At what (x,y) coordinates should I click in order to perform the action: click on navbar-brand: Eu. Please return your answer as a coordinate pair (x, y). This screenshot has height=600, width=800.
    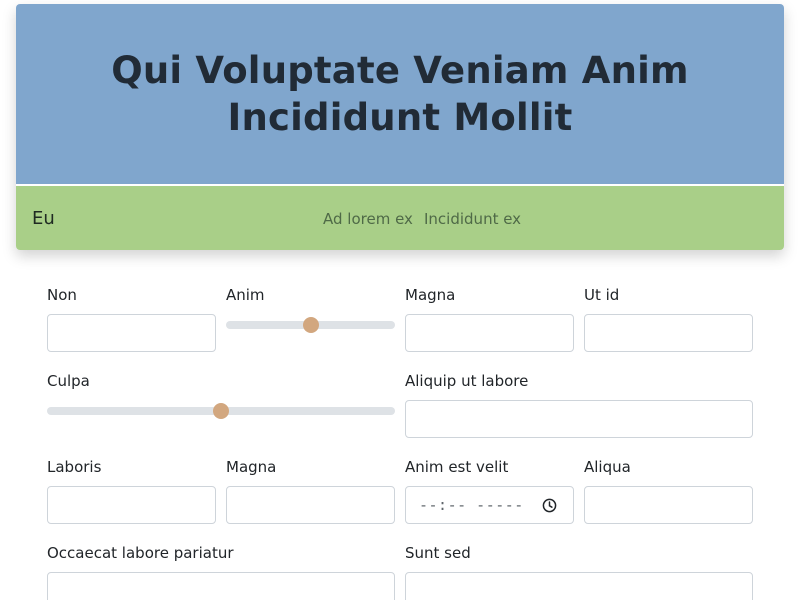
    Looking at the image, I should click on (43, 218).